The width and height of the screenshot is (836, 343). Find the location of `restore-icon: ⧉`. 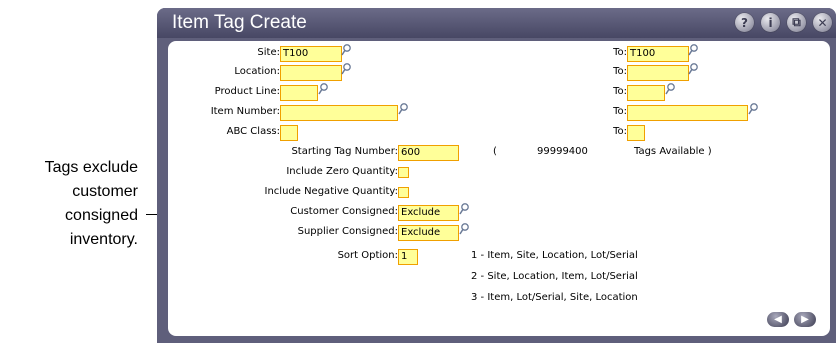

restore-icon: ⧉ is located at coordinates (796, 22).